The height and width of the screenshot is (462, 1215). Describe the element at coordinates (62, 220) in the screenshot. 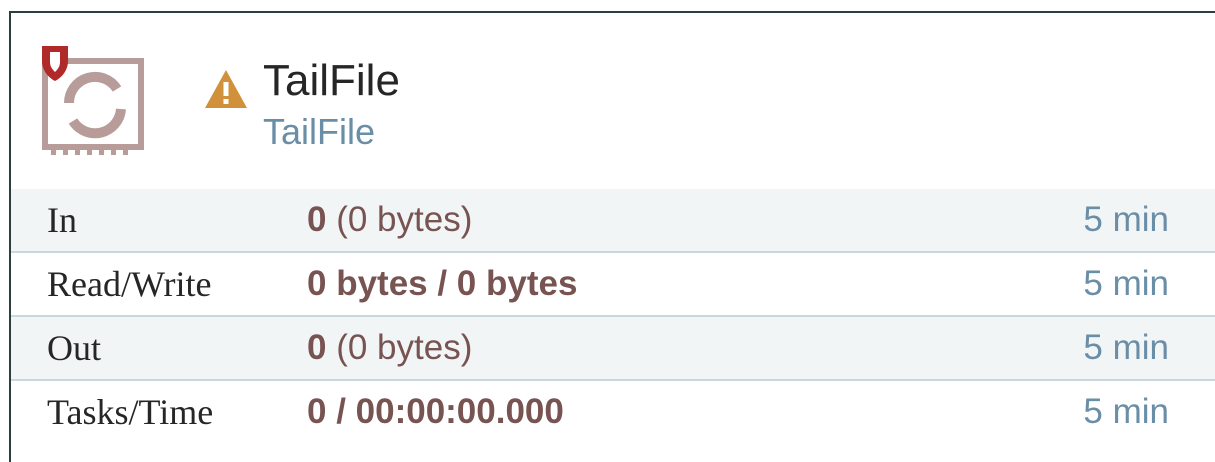

I see `stat-label: In` at that location.